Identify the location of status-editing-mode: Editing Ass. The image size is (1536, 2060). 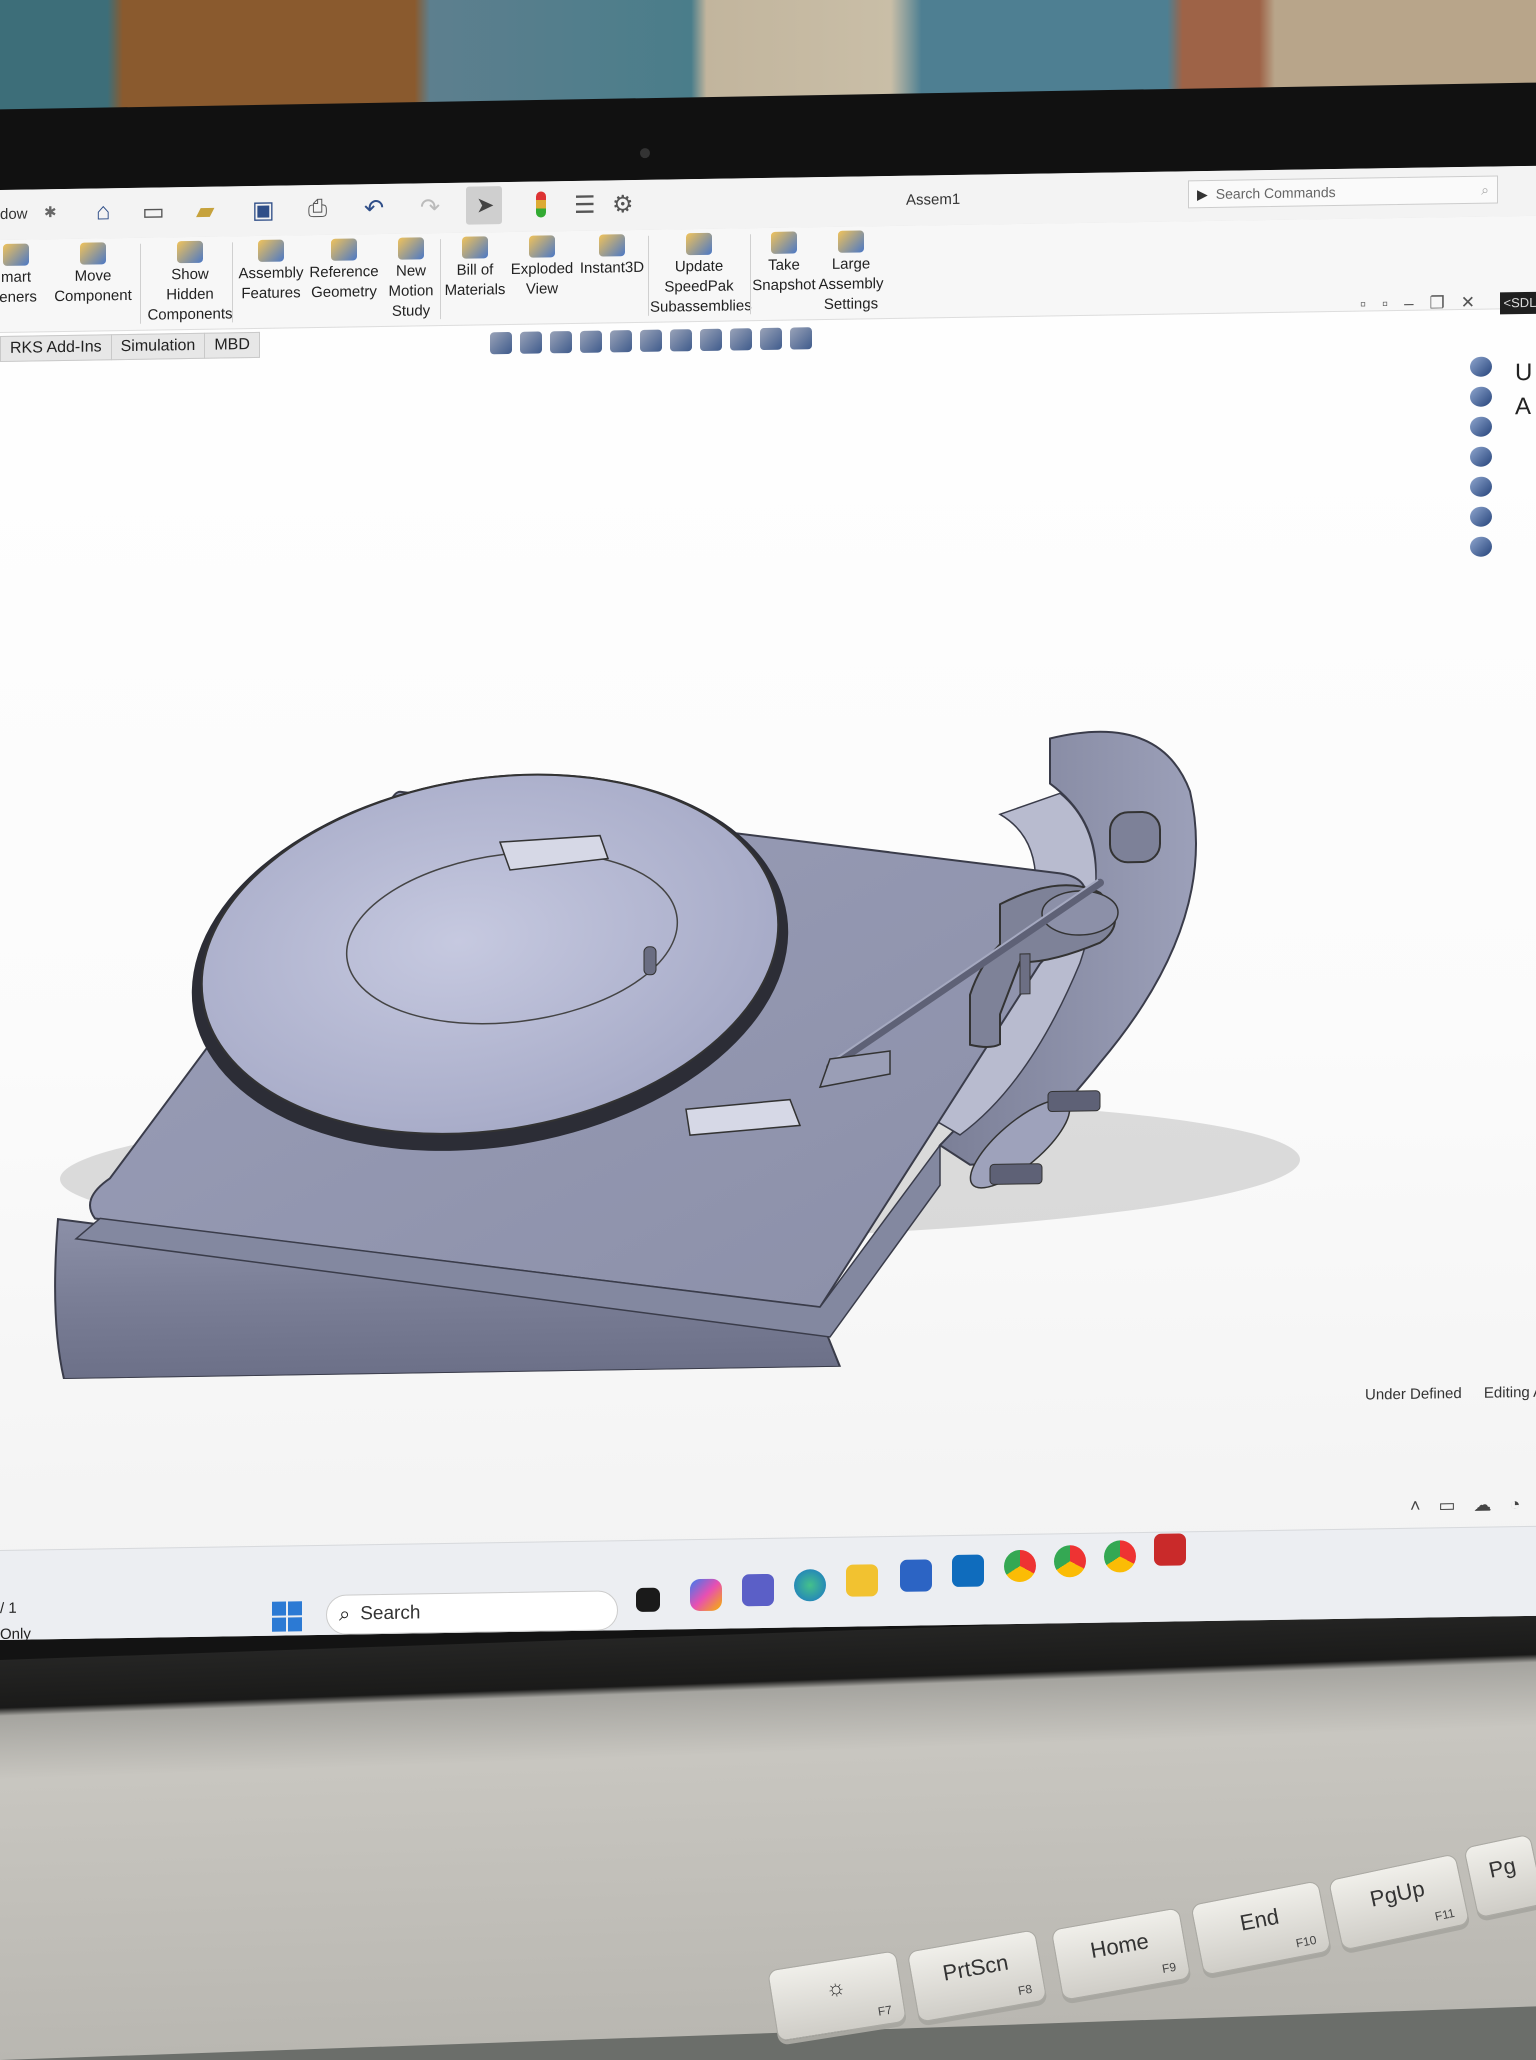
(1509, 1392).